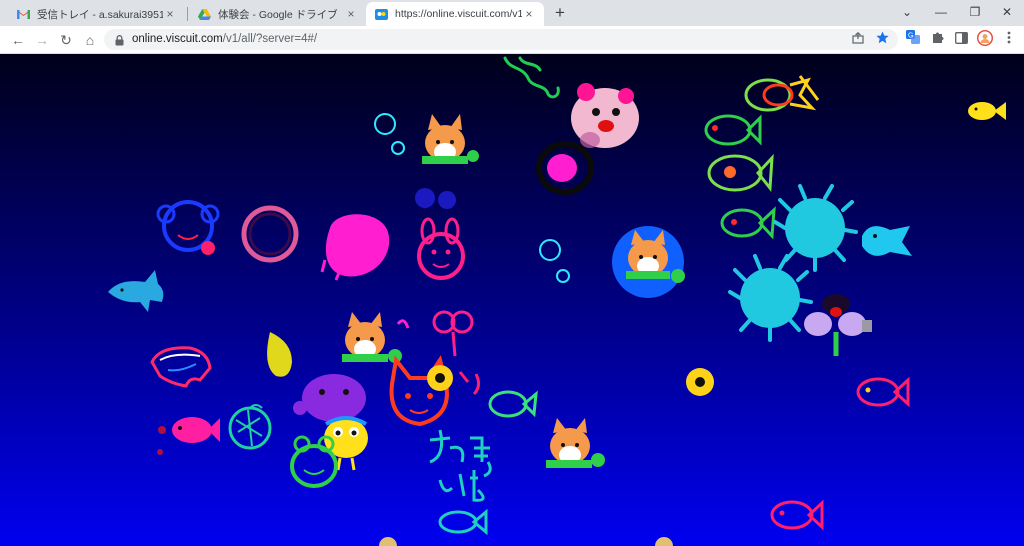  I want to click on blue-creature-drawing, so click(188, 227).